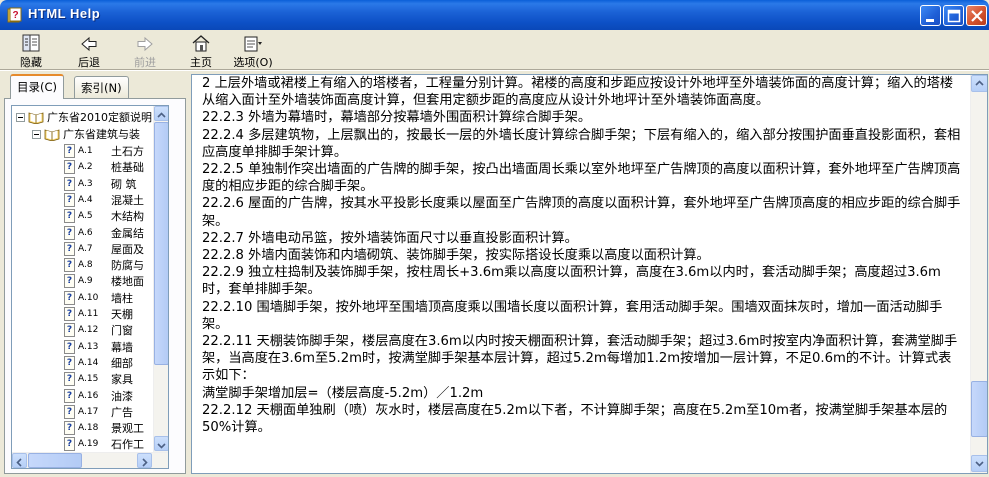  What do you see at coordinates (201, 62) in the screenshot?
I see `home-label: 主页` at bounding box center [201, 62].